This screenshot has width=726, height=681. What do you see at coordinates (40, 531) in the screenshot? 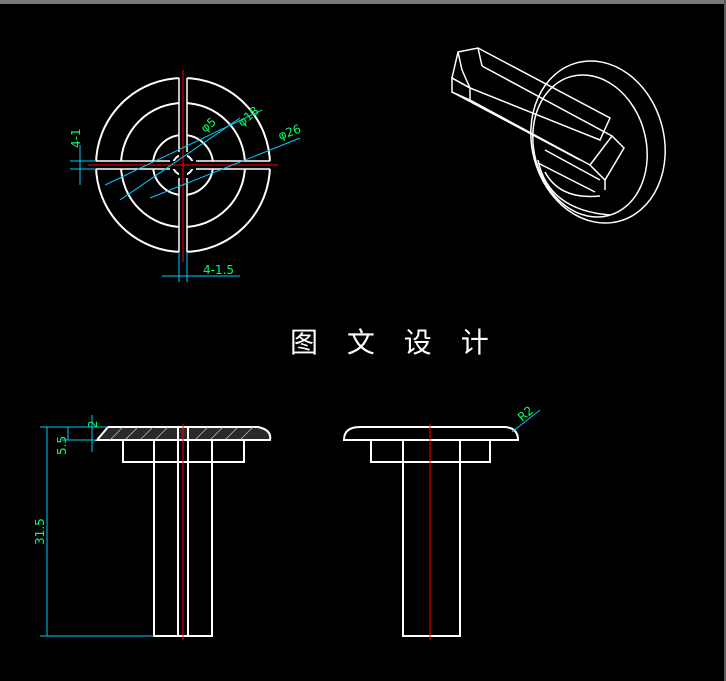
I see `dim-total-height: 31.5` at bounding box center [40, 531].